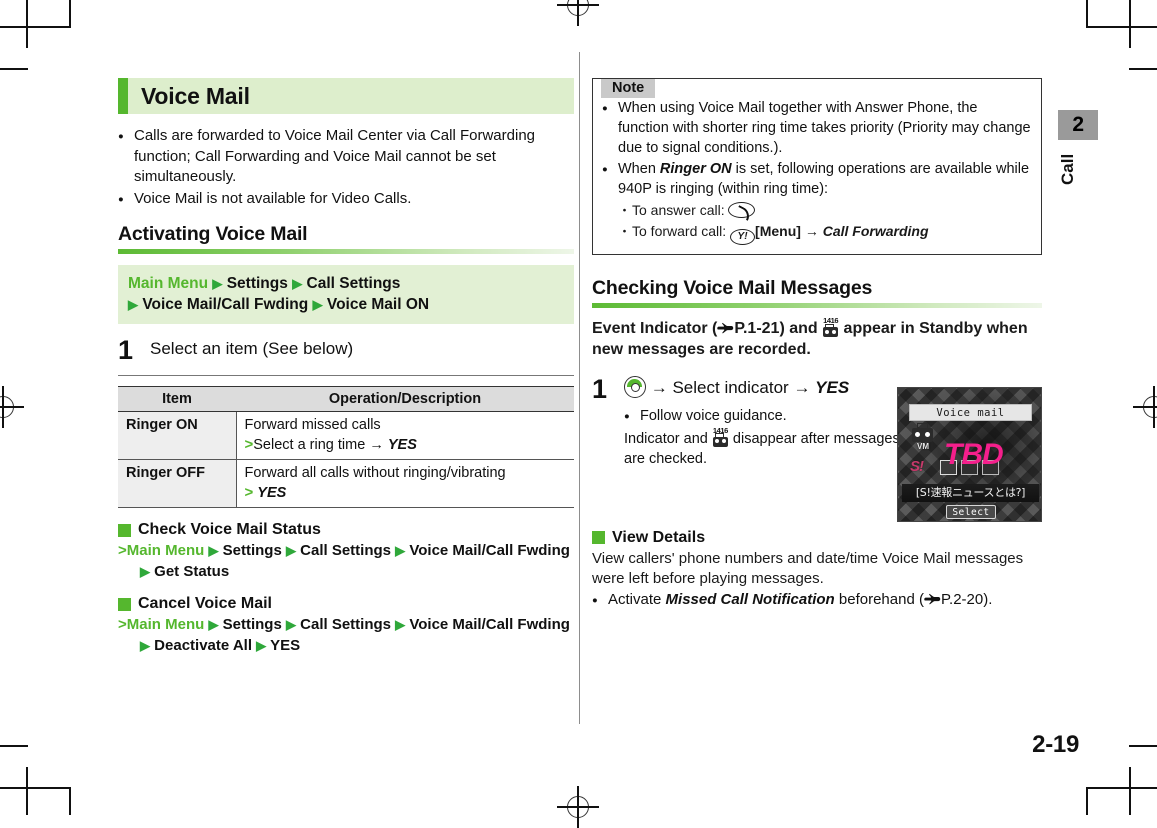  Describe the element at coordinates (405, 399) in the screenshot. I see `column-header-operation: Operation/Description` at that location.